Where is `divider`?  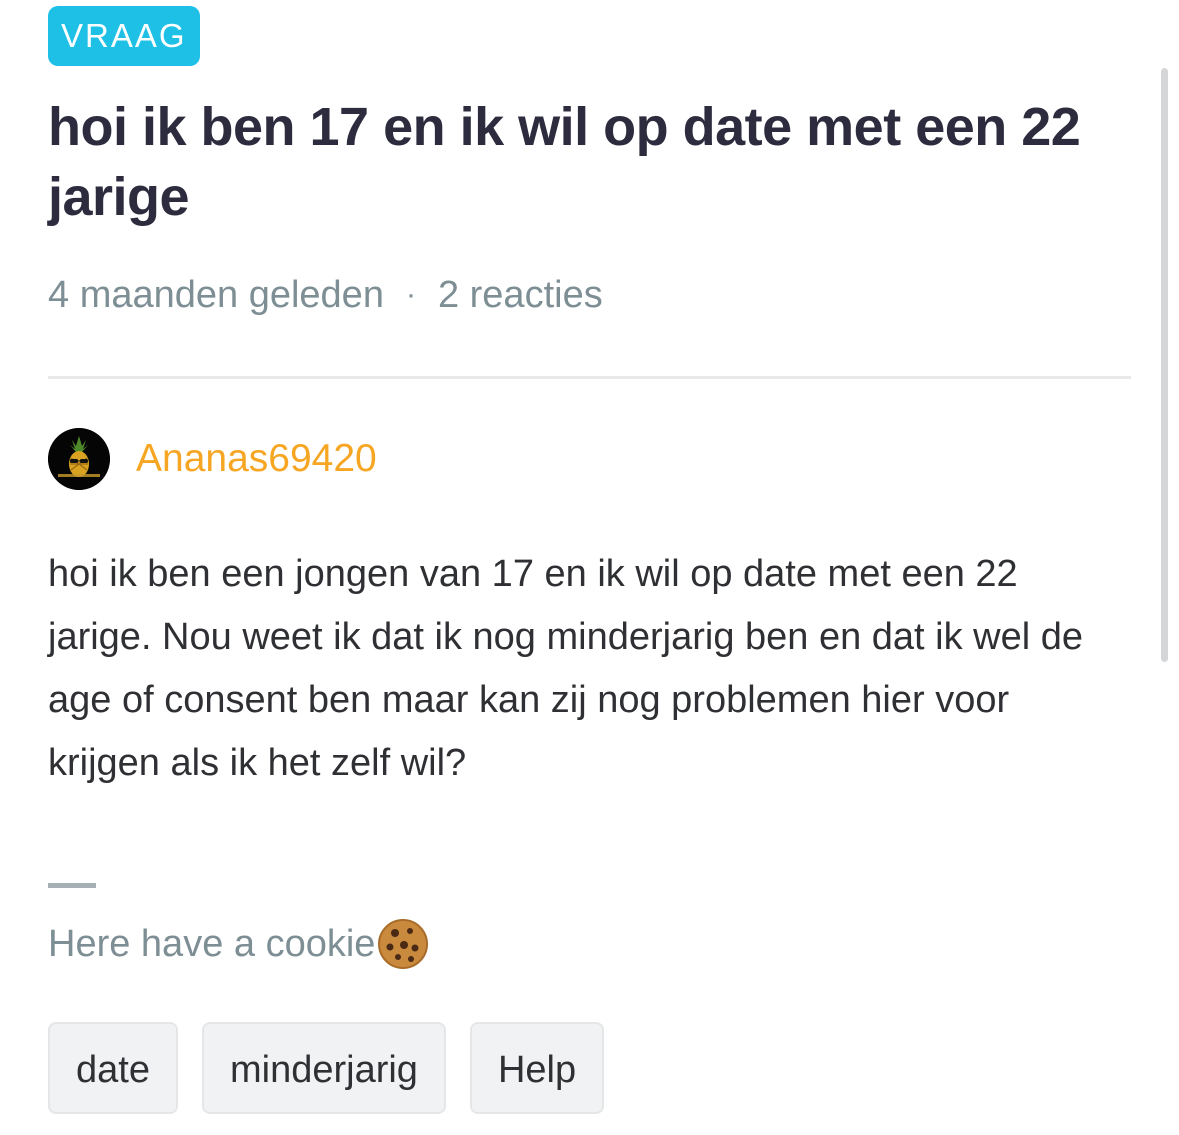
divider is located at coordinates (589, 377).